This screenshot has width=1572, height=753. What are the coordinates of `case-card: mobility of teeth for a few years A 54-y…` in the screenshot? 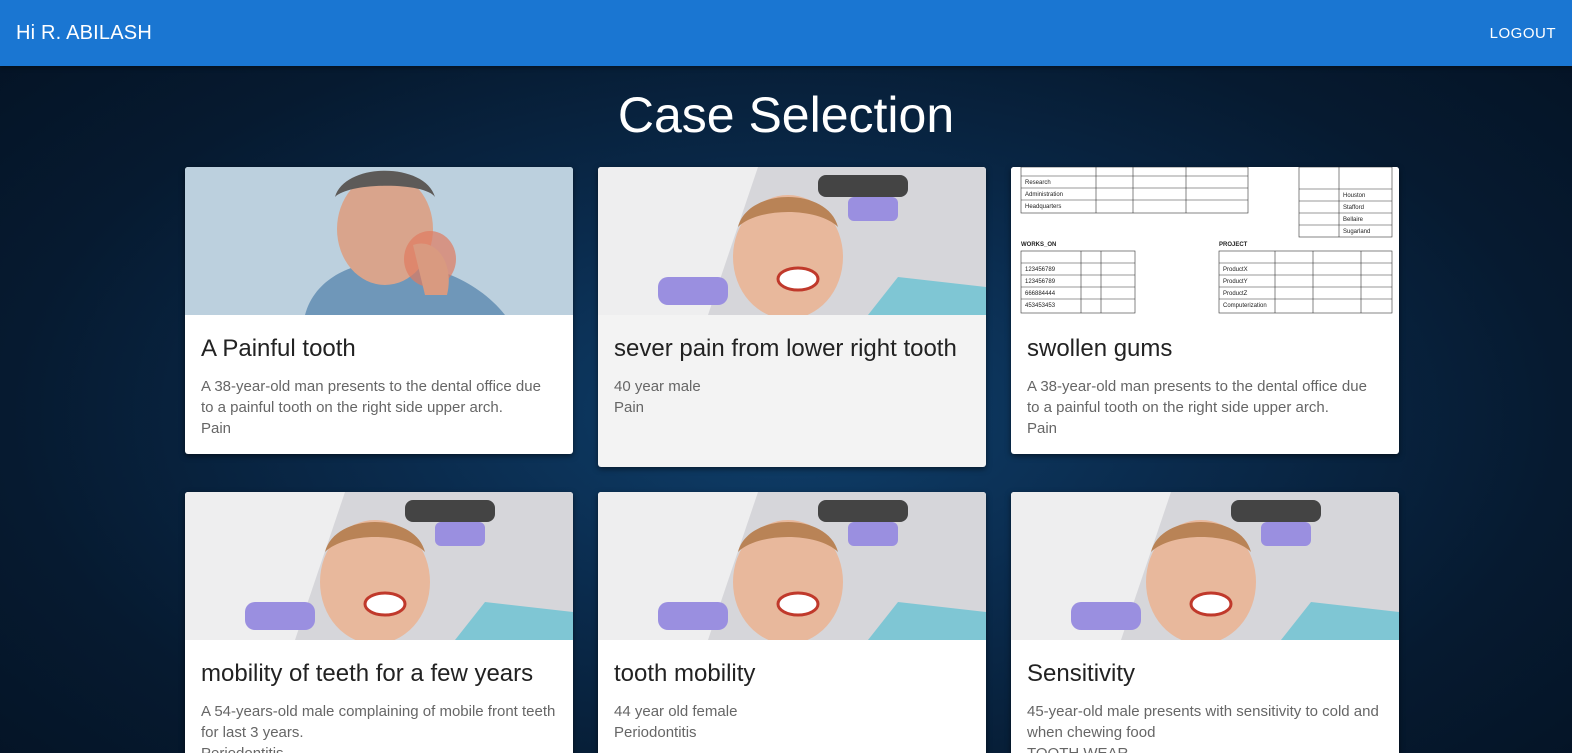 It's located at (379, 622).